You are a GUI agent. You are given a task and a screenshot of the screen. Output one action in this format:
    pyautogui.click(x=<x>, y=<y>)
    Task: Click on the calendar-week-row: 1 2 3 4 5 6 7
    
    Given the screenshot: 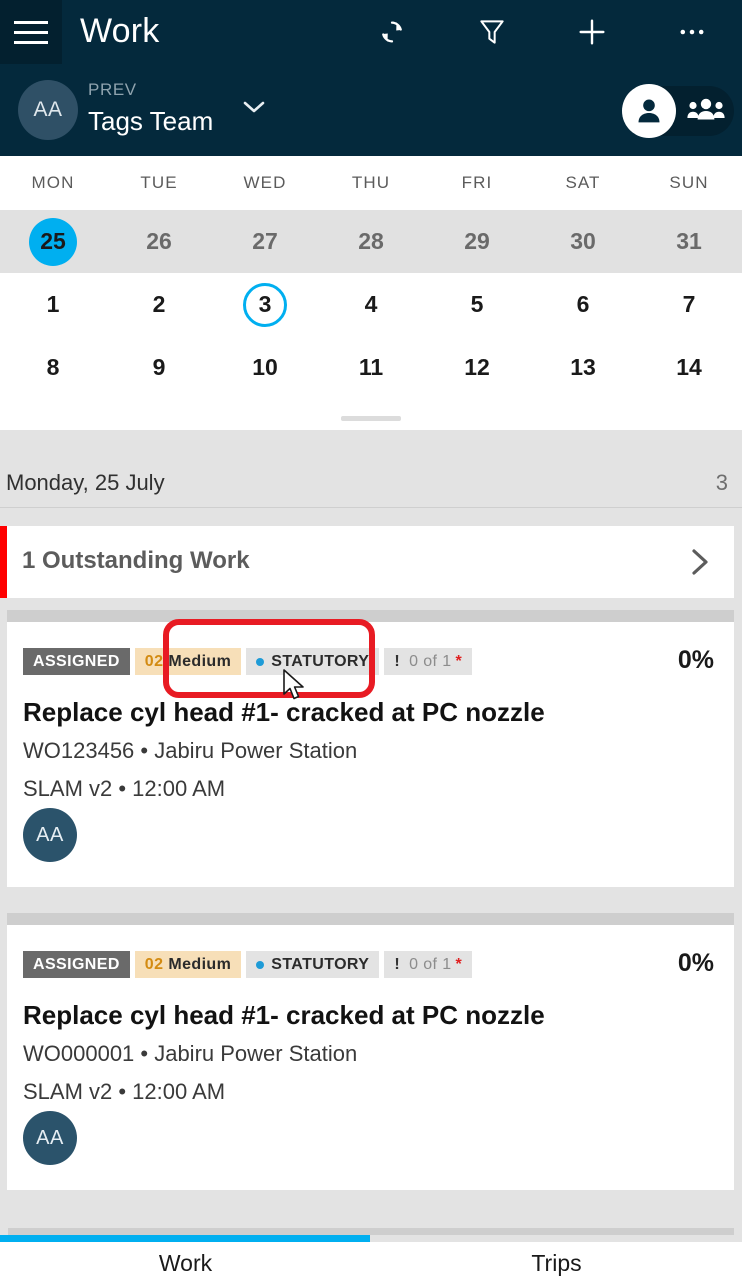 What is the action you would take?
    pyautogui.click(x=371, y=304)
    